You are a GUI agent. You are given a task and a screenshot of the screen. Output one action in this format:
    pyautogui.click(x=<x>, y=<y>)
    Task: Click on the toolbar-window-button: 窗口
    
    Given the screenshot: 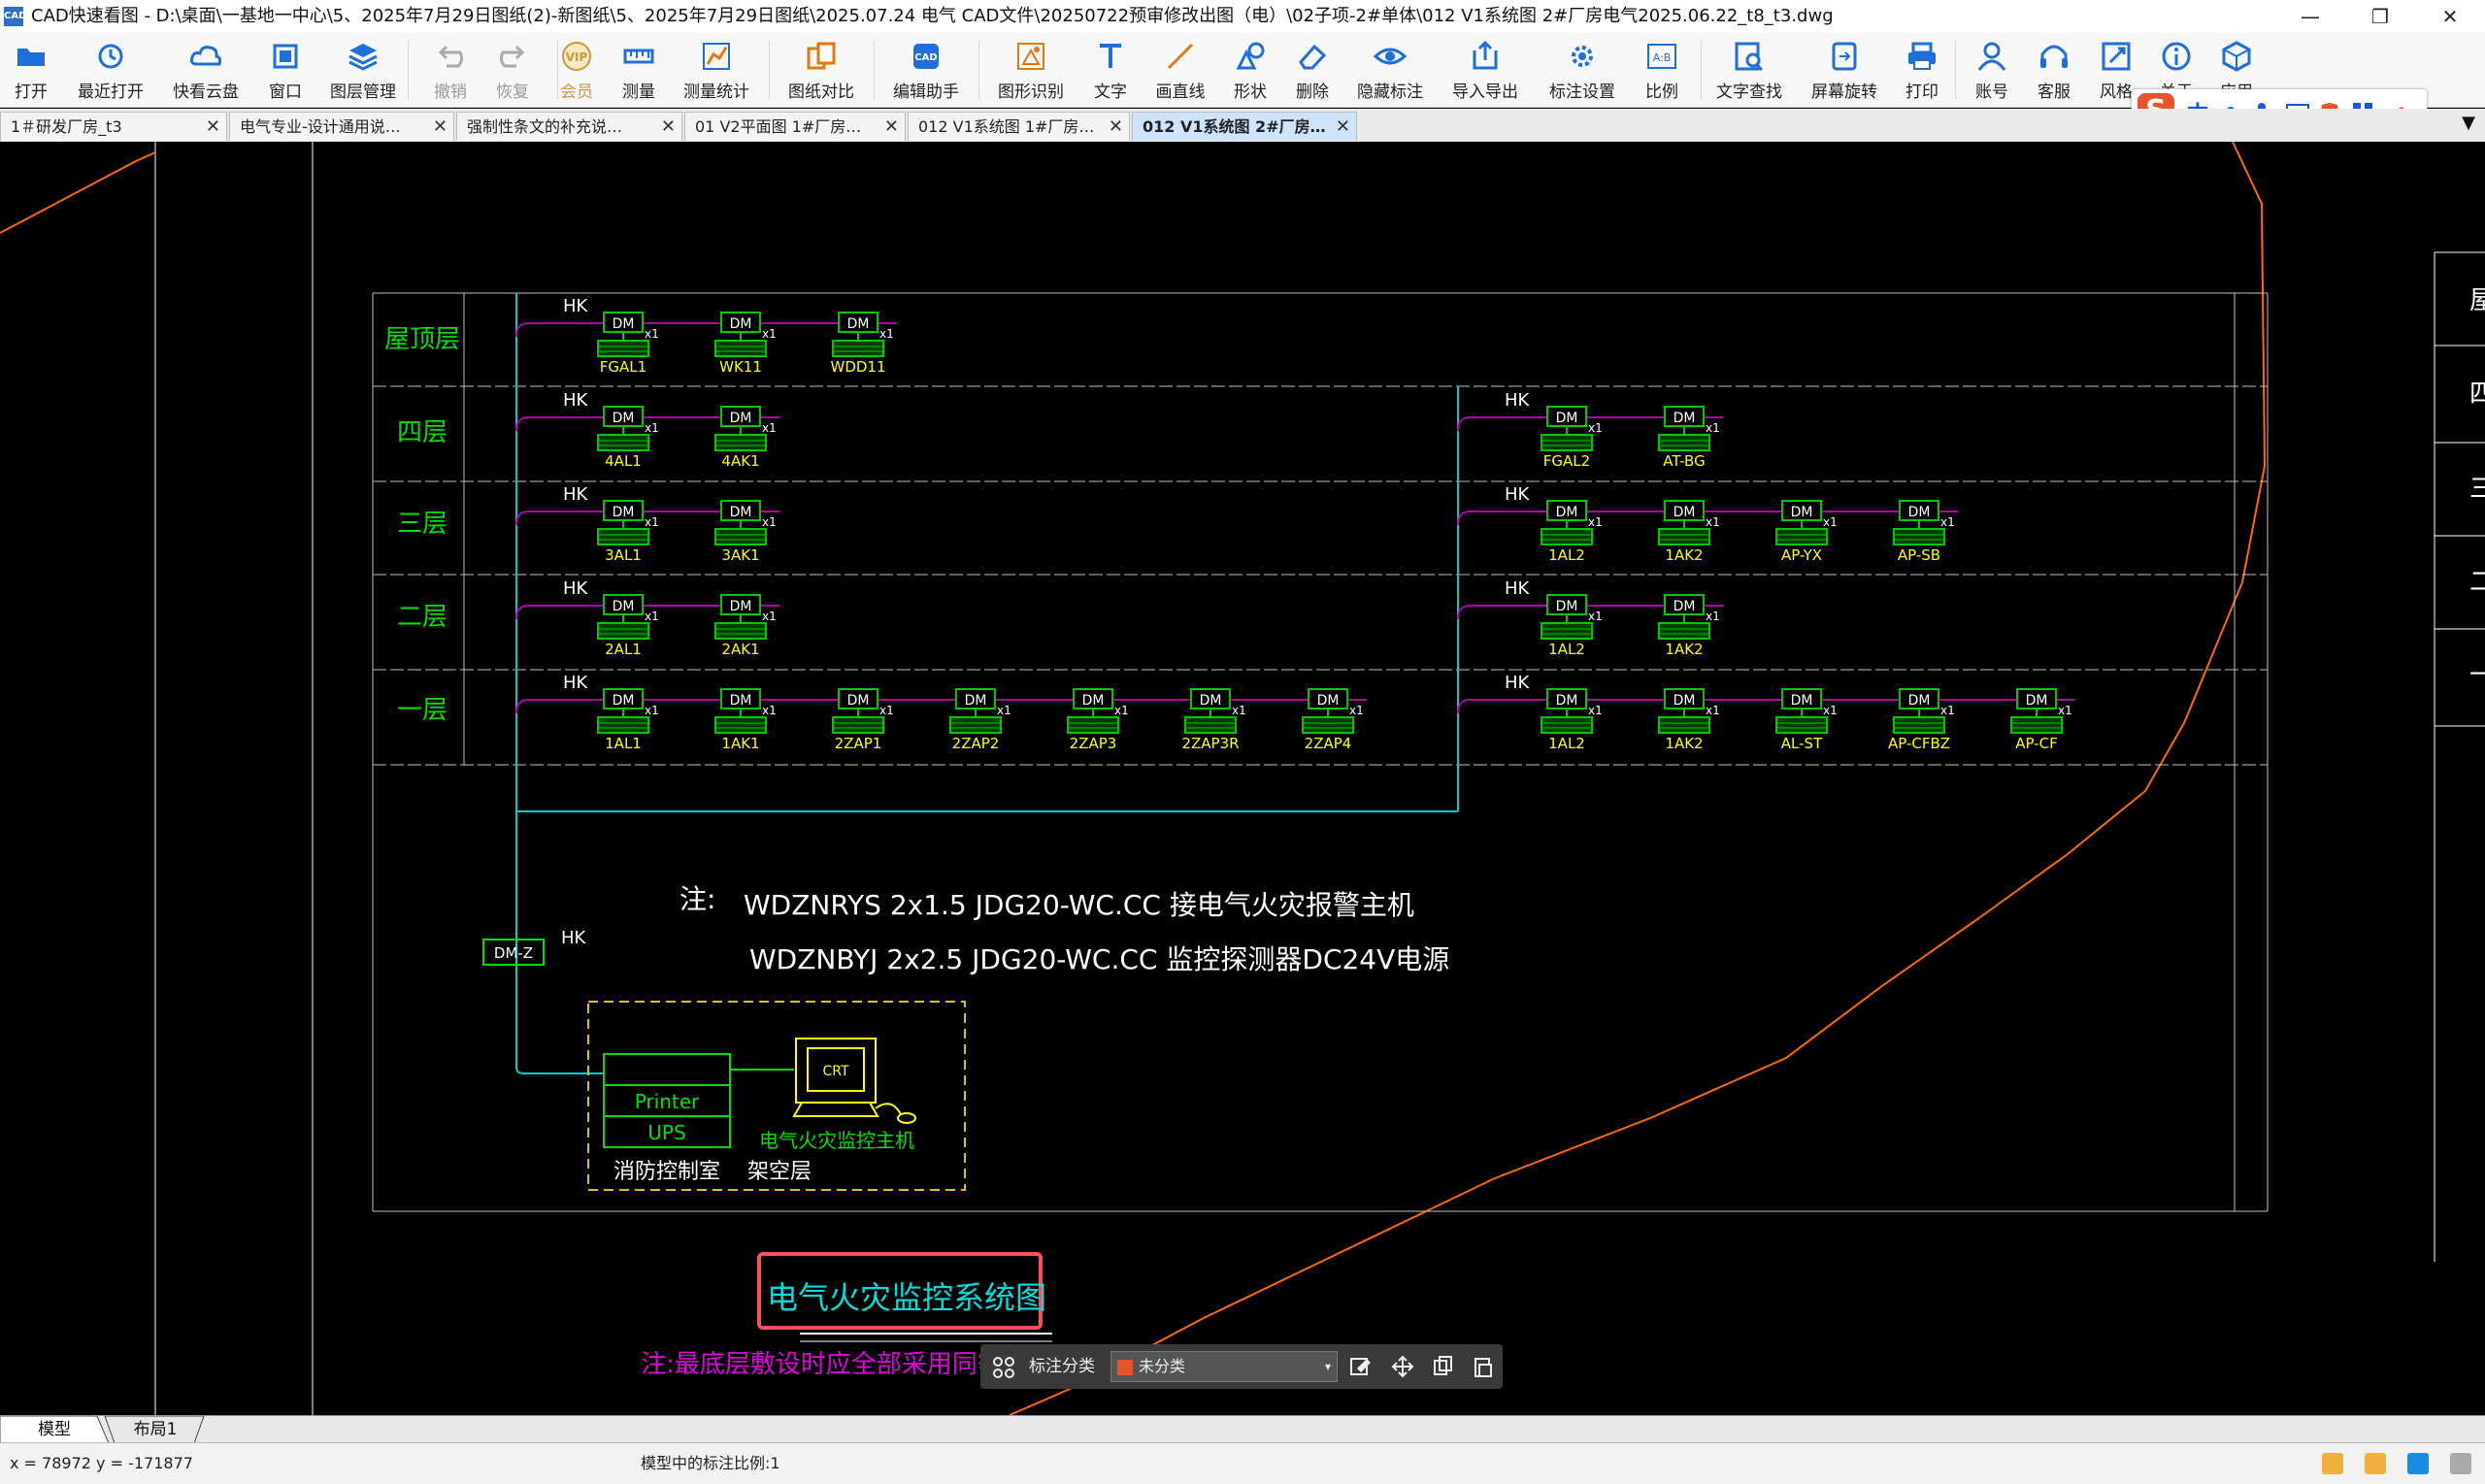 What is the action you would take?
    pyautogui.click(x=285, y=71)
    